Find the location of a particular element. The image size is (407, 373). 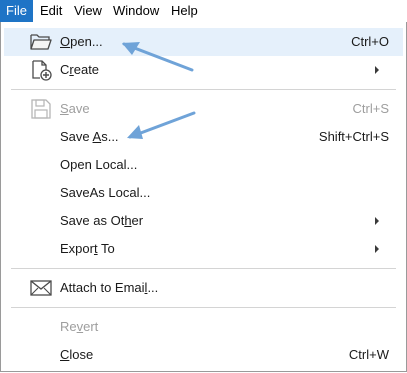

shortcut: Ctrl+S is located at coordinates (370, 108).